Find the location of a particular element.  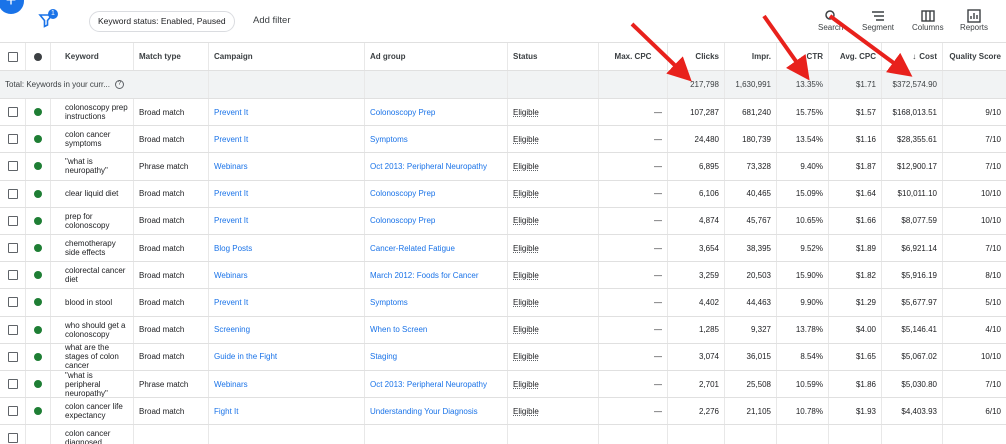

max-cpc-column-header: Max. CPC is located at coordinates (633, 56).